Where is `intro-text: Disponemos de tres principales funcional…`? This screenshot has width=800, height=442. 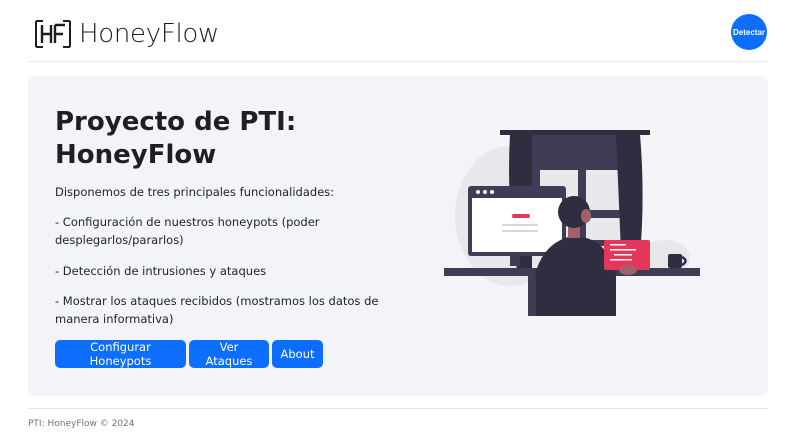 intro-text: Disponemos de tres principales funcional… is located at coordinates (195, 192).